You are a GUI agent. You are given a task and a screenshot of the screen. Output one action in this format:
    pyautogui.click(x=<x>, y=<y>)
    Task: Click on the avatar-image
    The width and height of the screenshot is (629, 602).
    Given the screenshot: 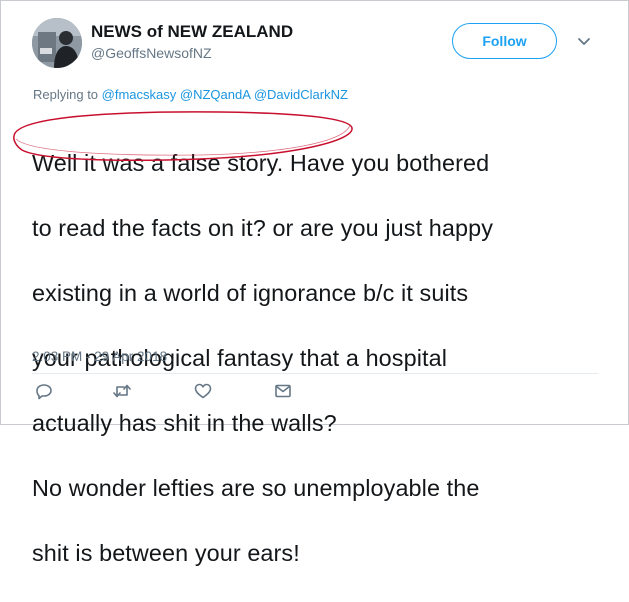 What is the action you would take?
    pyautogui.click(x=57, y=43)
    